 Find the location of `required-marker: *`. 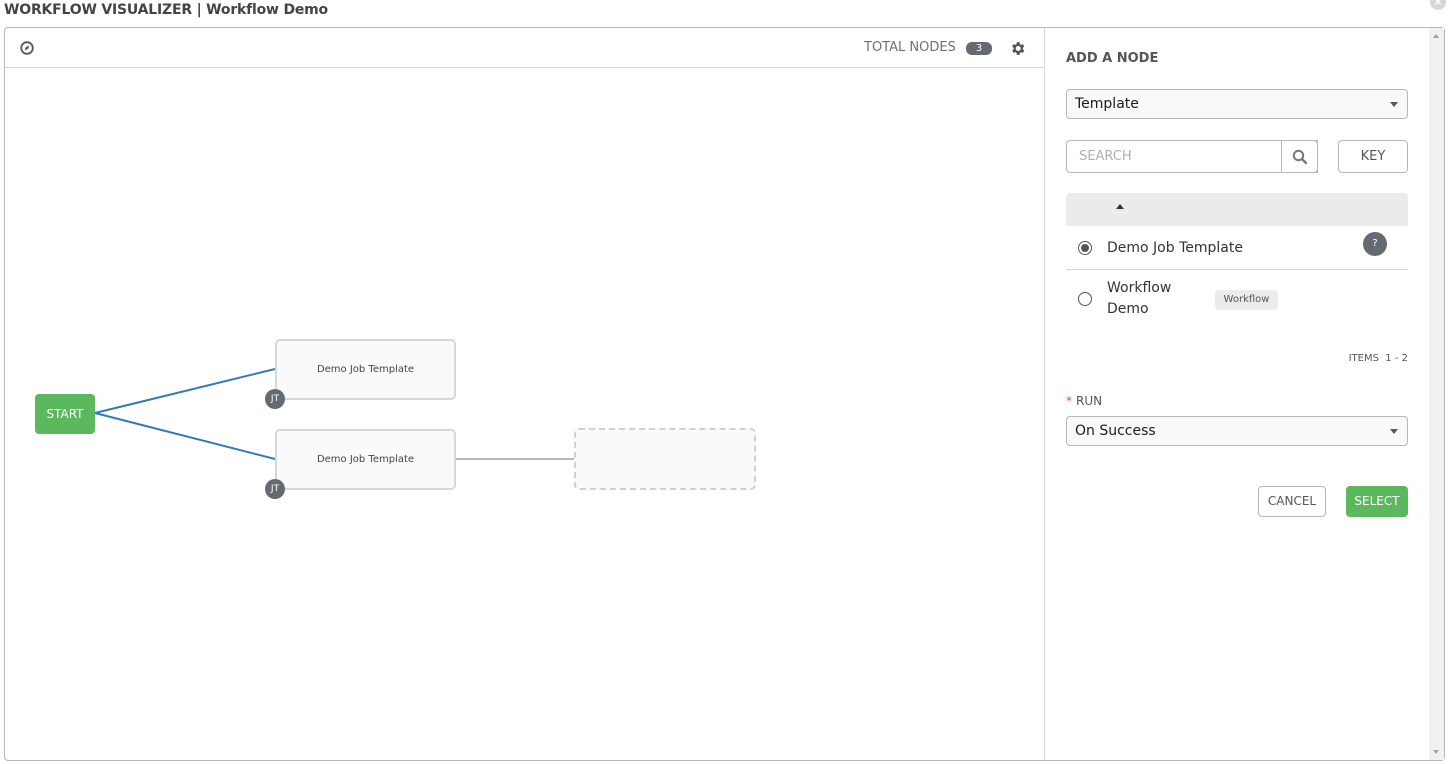

required-marker: * is located at coordinates (1069, 401).